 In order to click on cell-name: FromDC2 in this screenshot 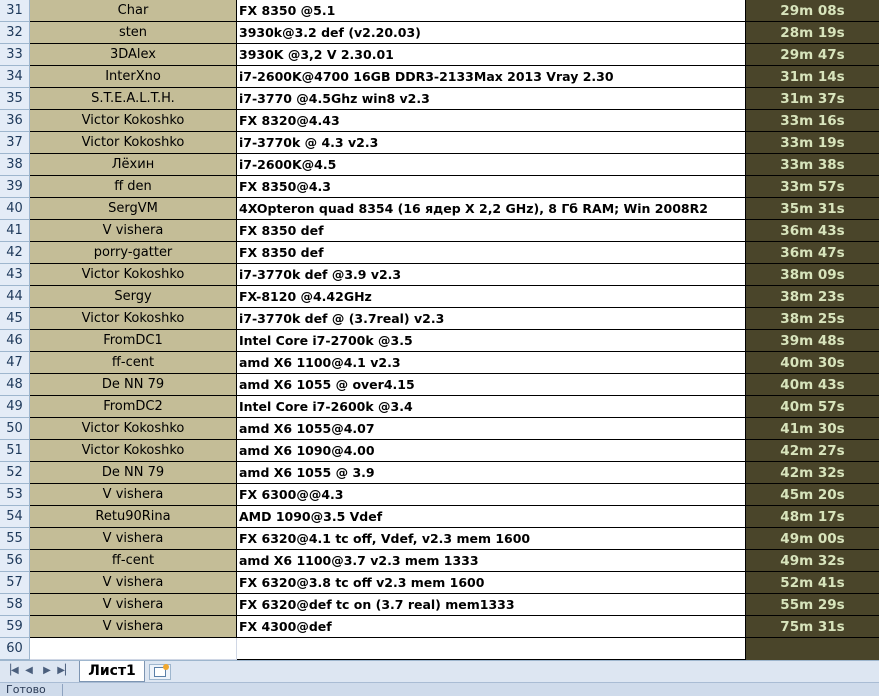, I will do `click(133, 407)`.